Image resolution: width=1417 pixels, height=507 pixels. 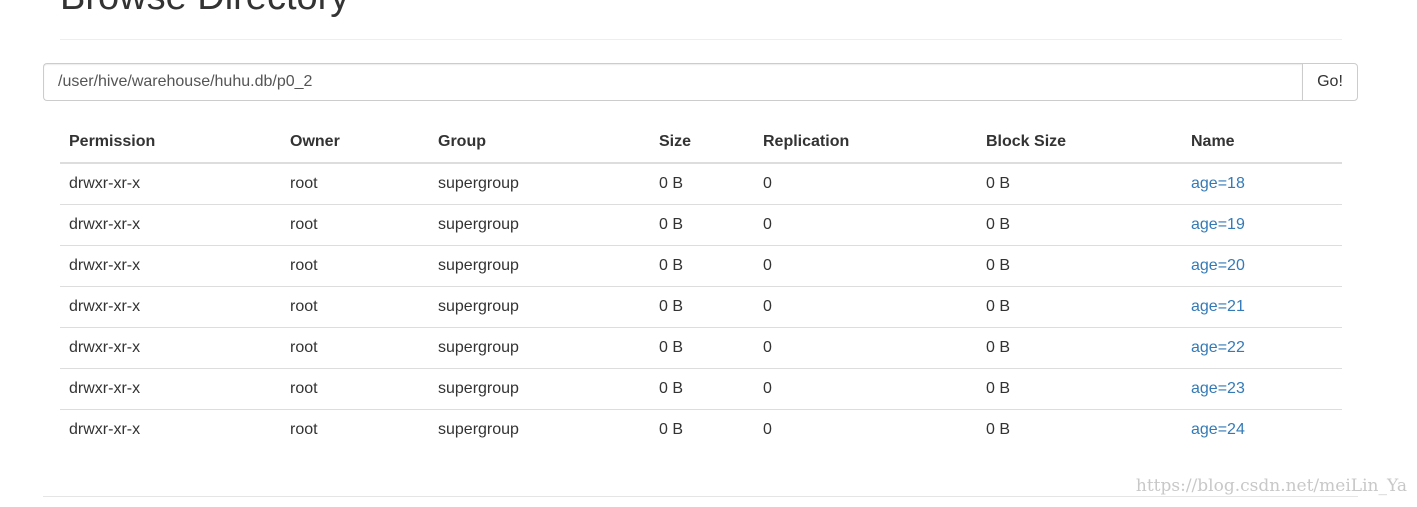 What do you see at coordinates (1218, 429) in the screenshot?
I see `directory-link: age=24` at bounding box center [1218, 429].